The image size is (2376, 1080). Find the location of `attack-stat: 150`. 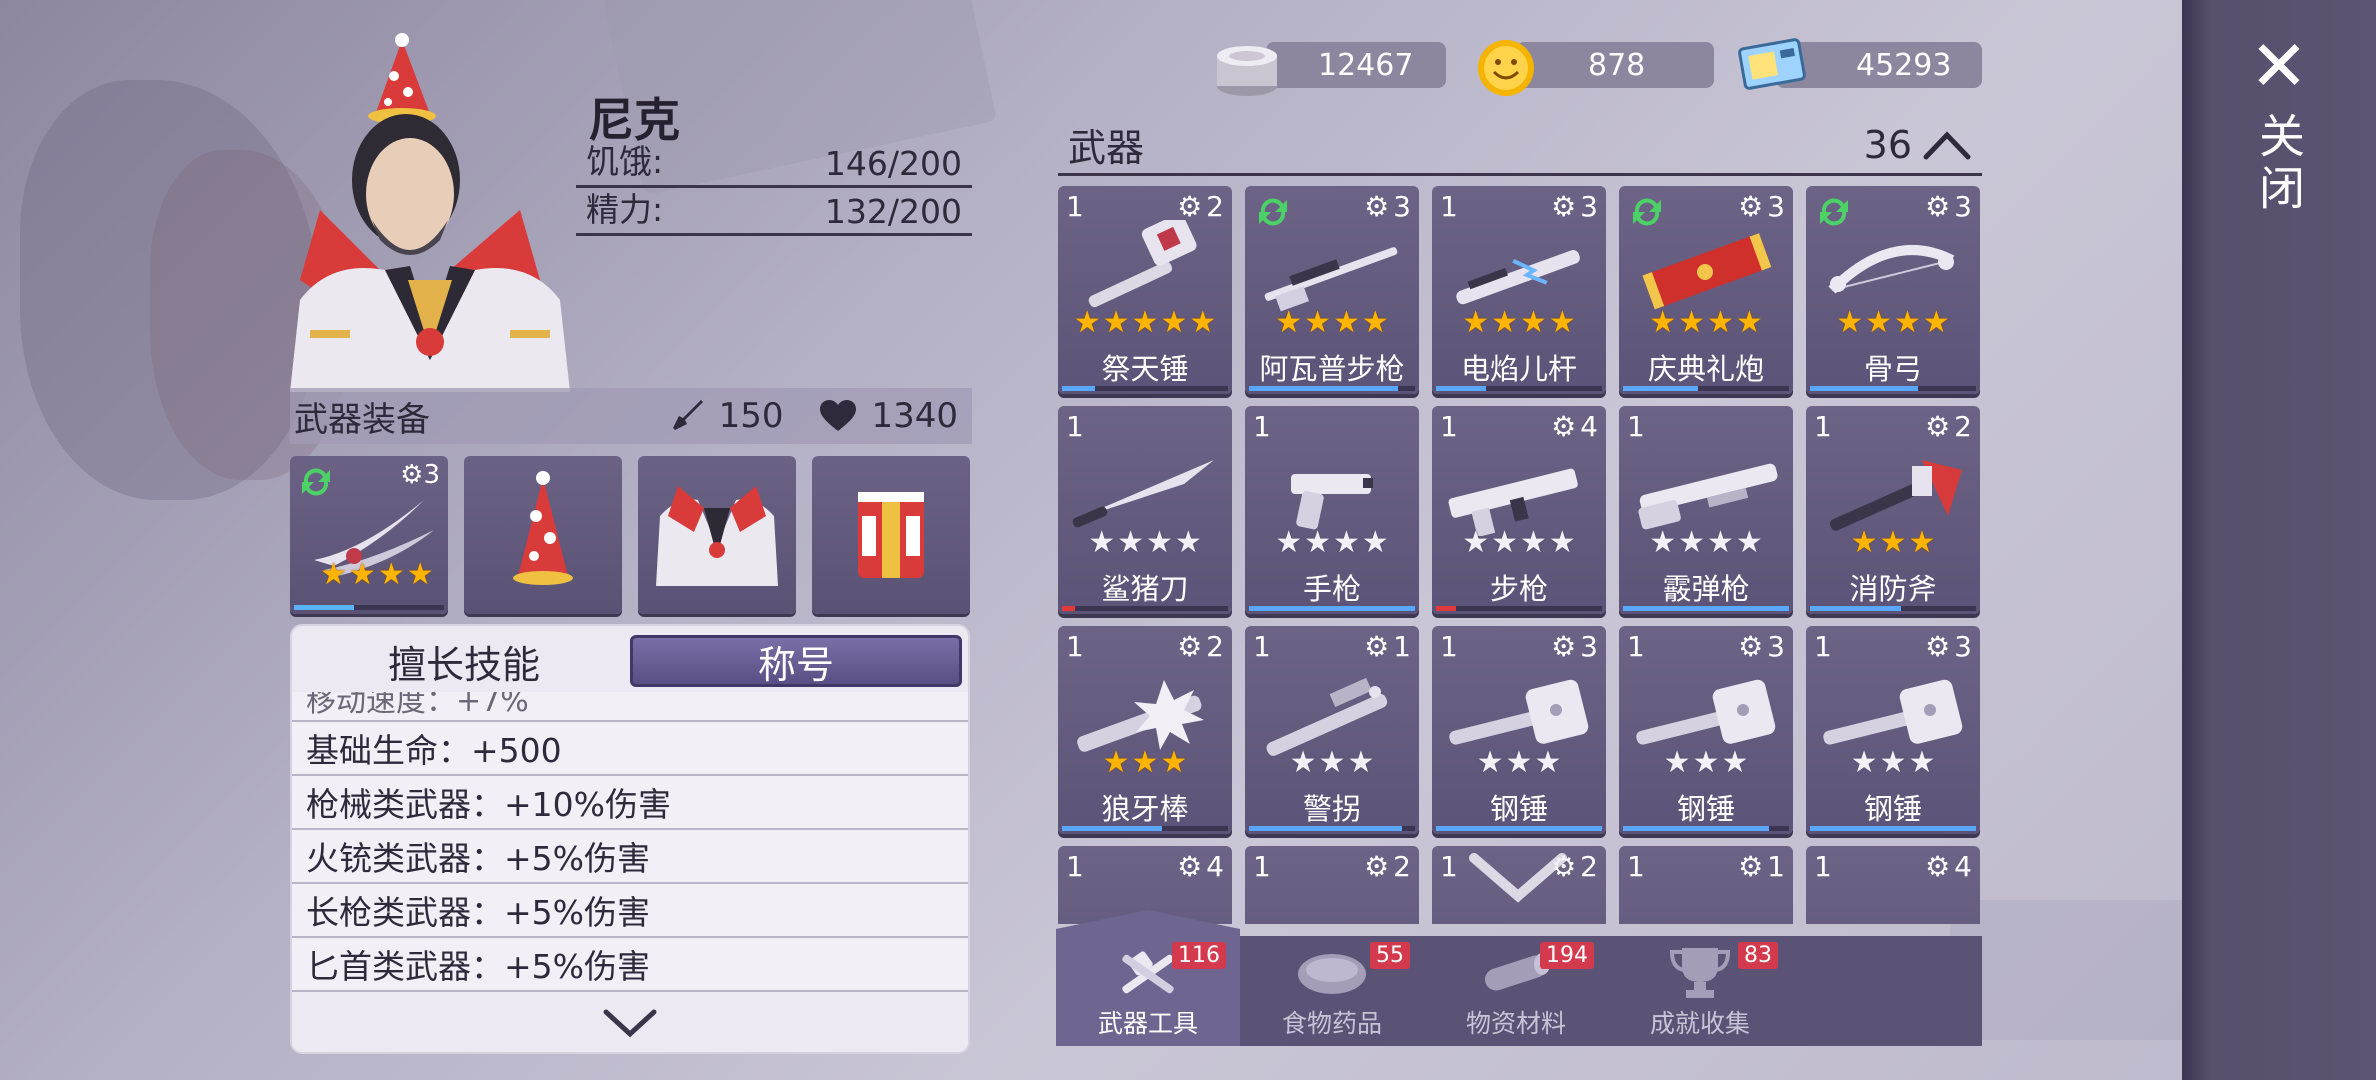

attack-stat: 150 is located at coordinates (726, 416).